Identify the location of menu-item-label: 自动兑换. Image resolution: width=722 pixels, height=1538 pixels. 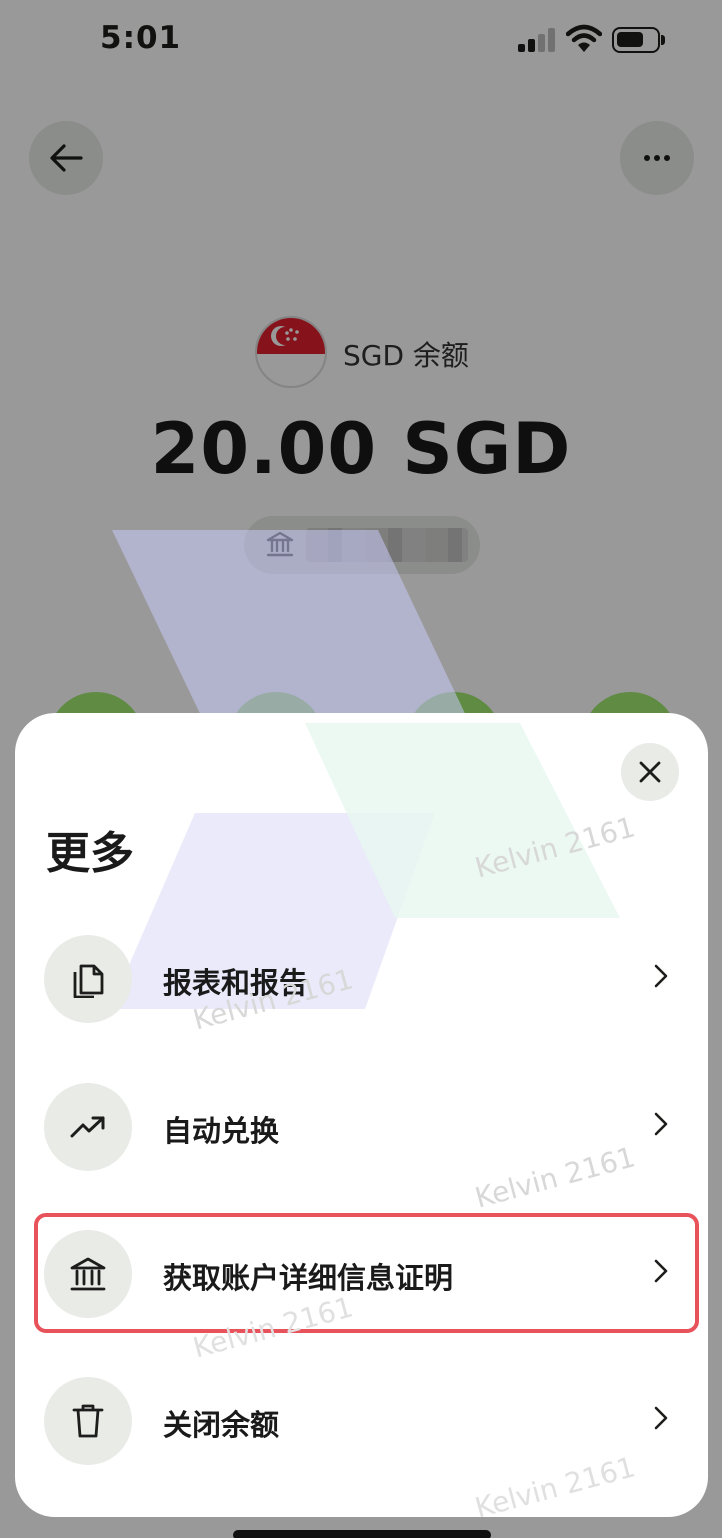
(221, 1131).